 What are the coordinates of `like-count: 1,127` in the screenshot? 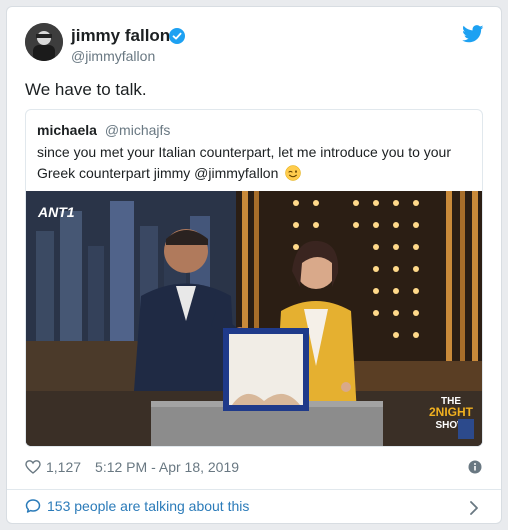 It's located at (63, 467).